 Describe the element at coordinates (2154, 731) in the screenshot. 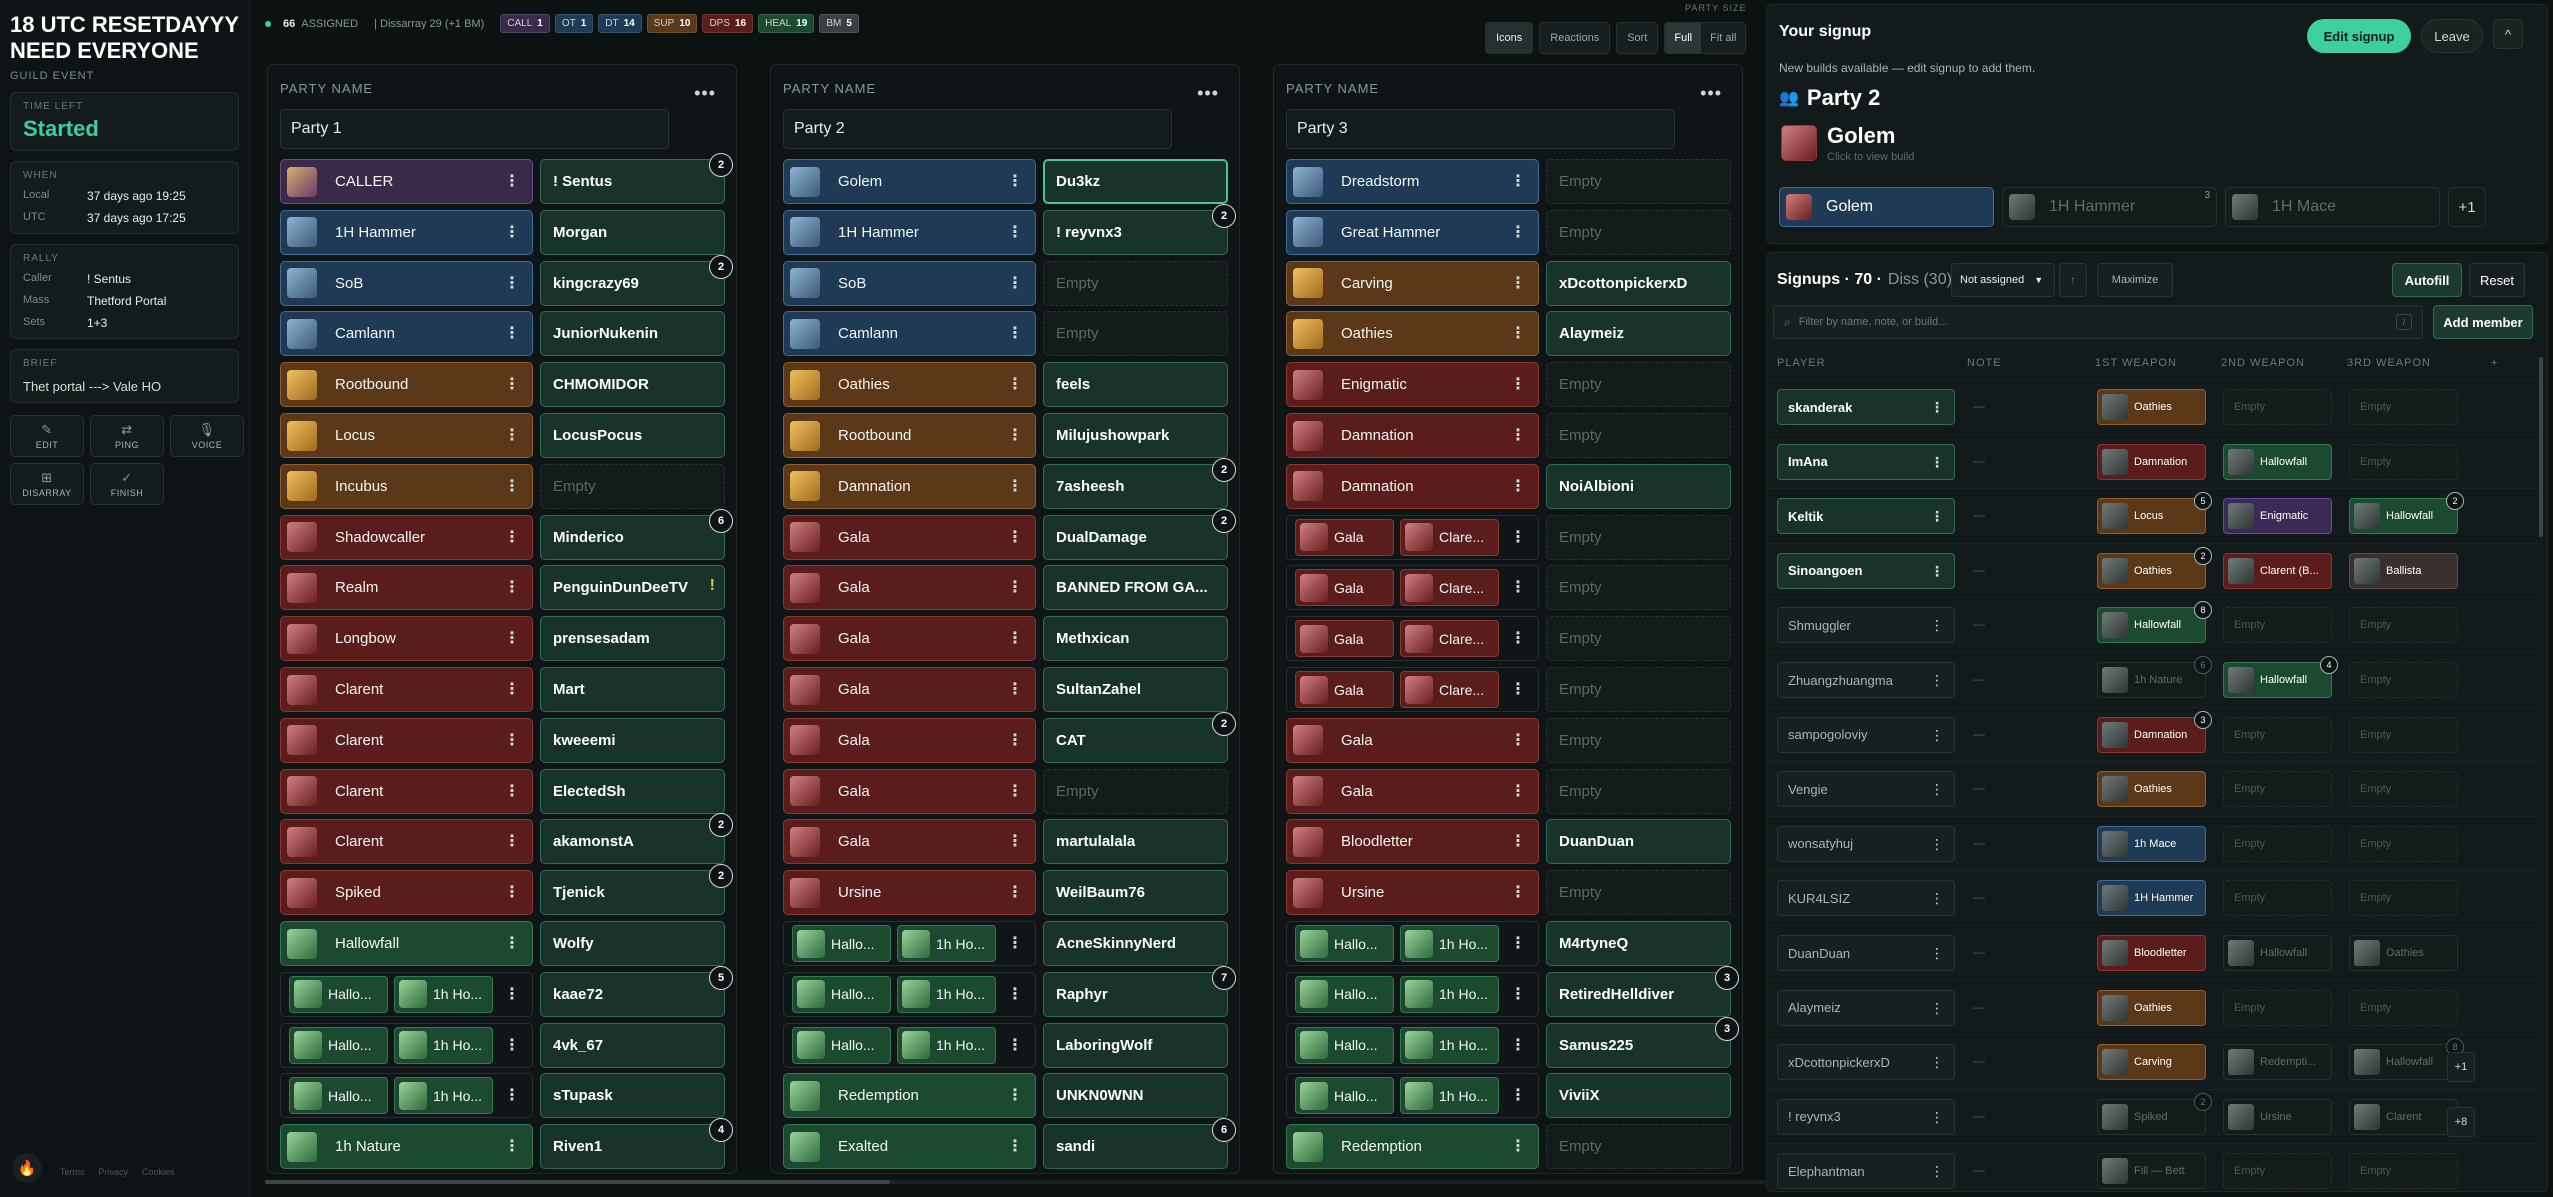

I see `weapon-chip: Damnation 3` at that location.